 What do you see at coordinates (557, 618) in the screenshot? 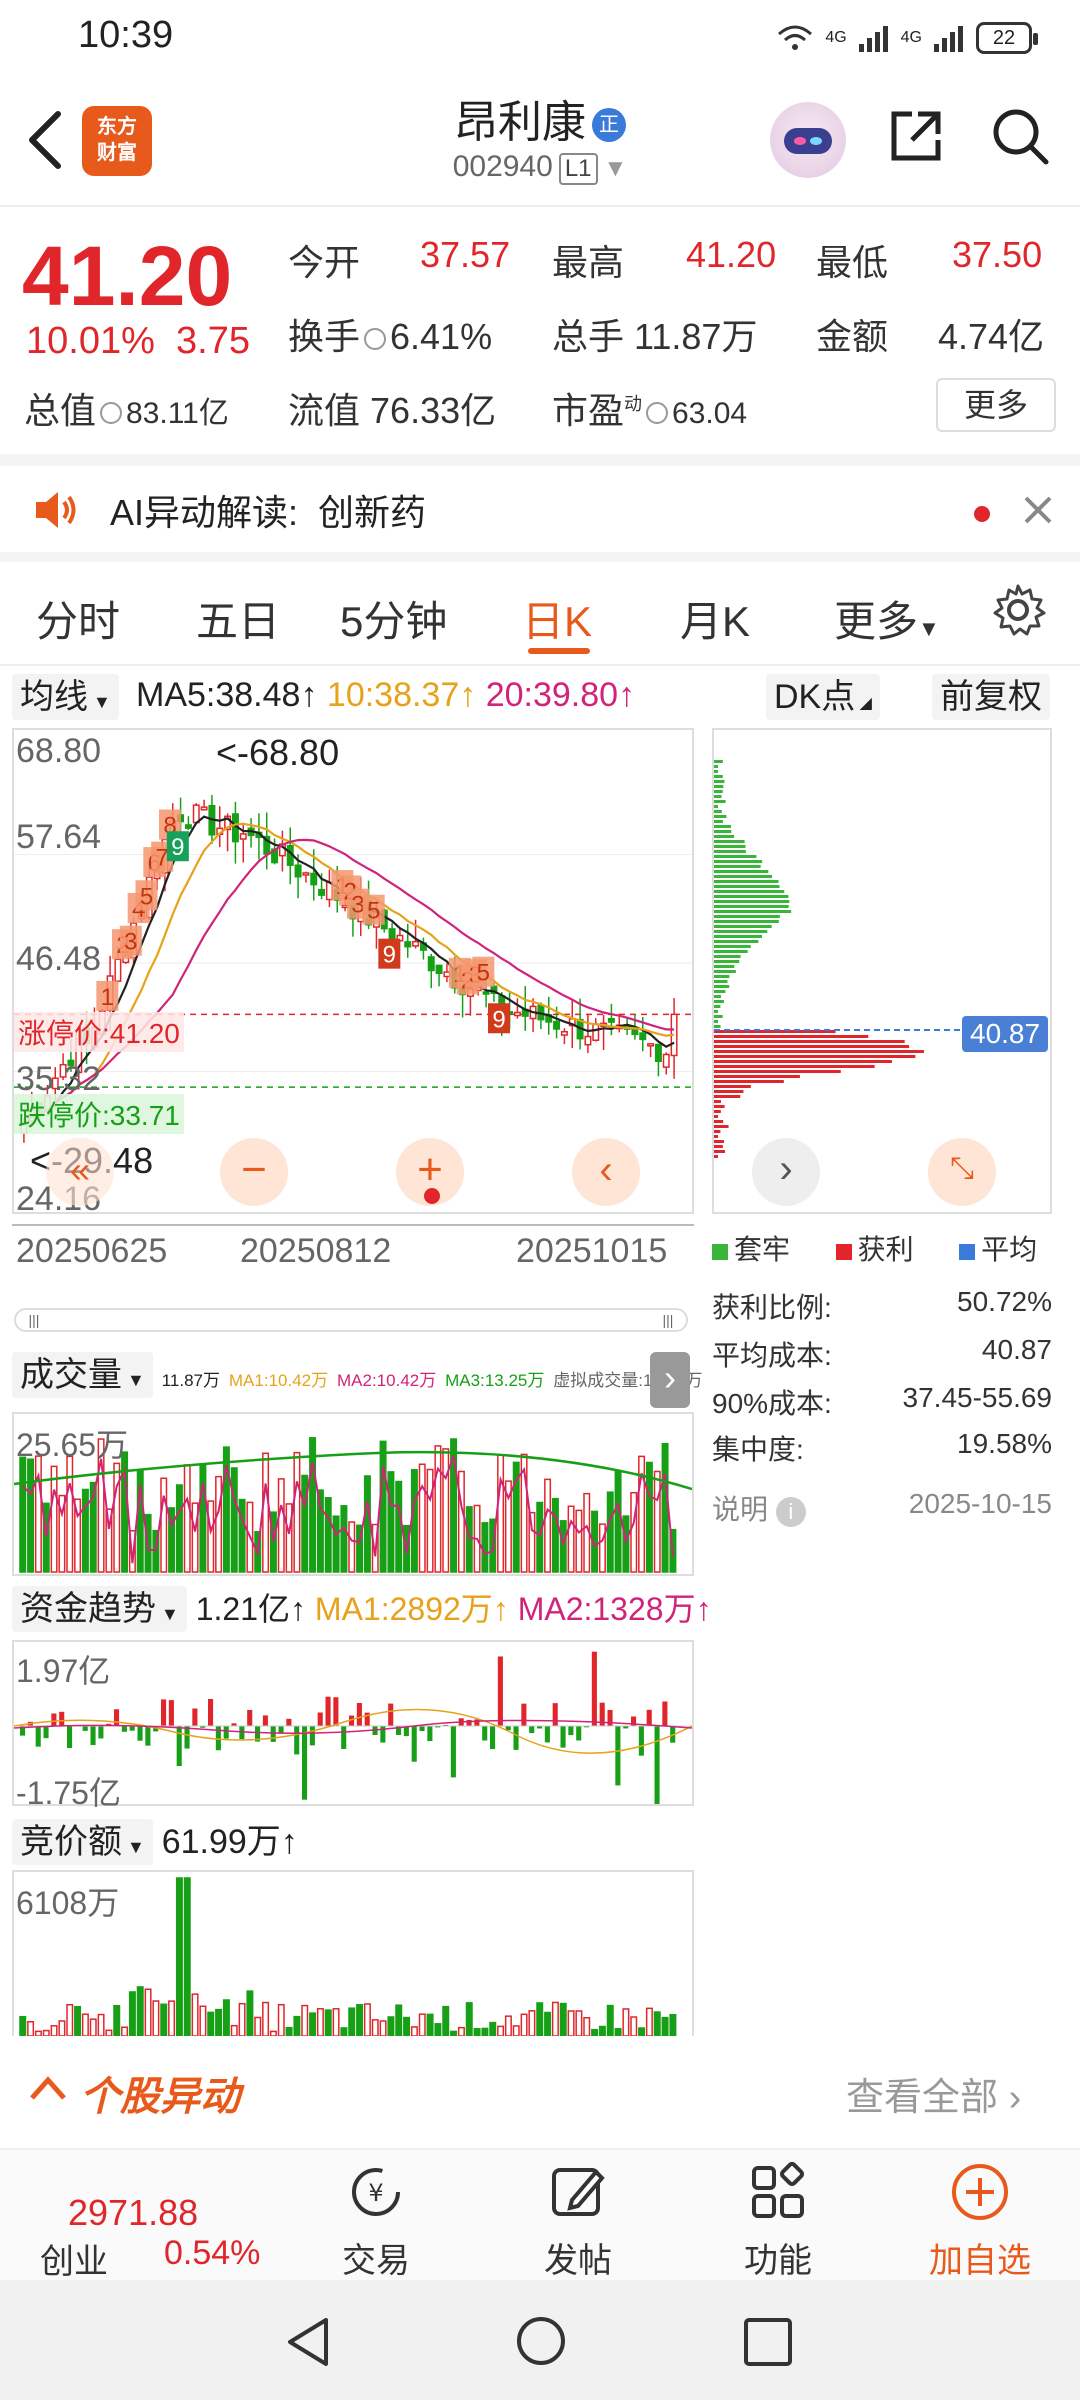
I see `tab-daily-k: 日K` at bounding box center [557, 618].